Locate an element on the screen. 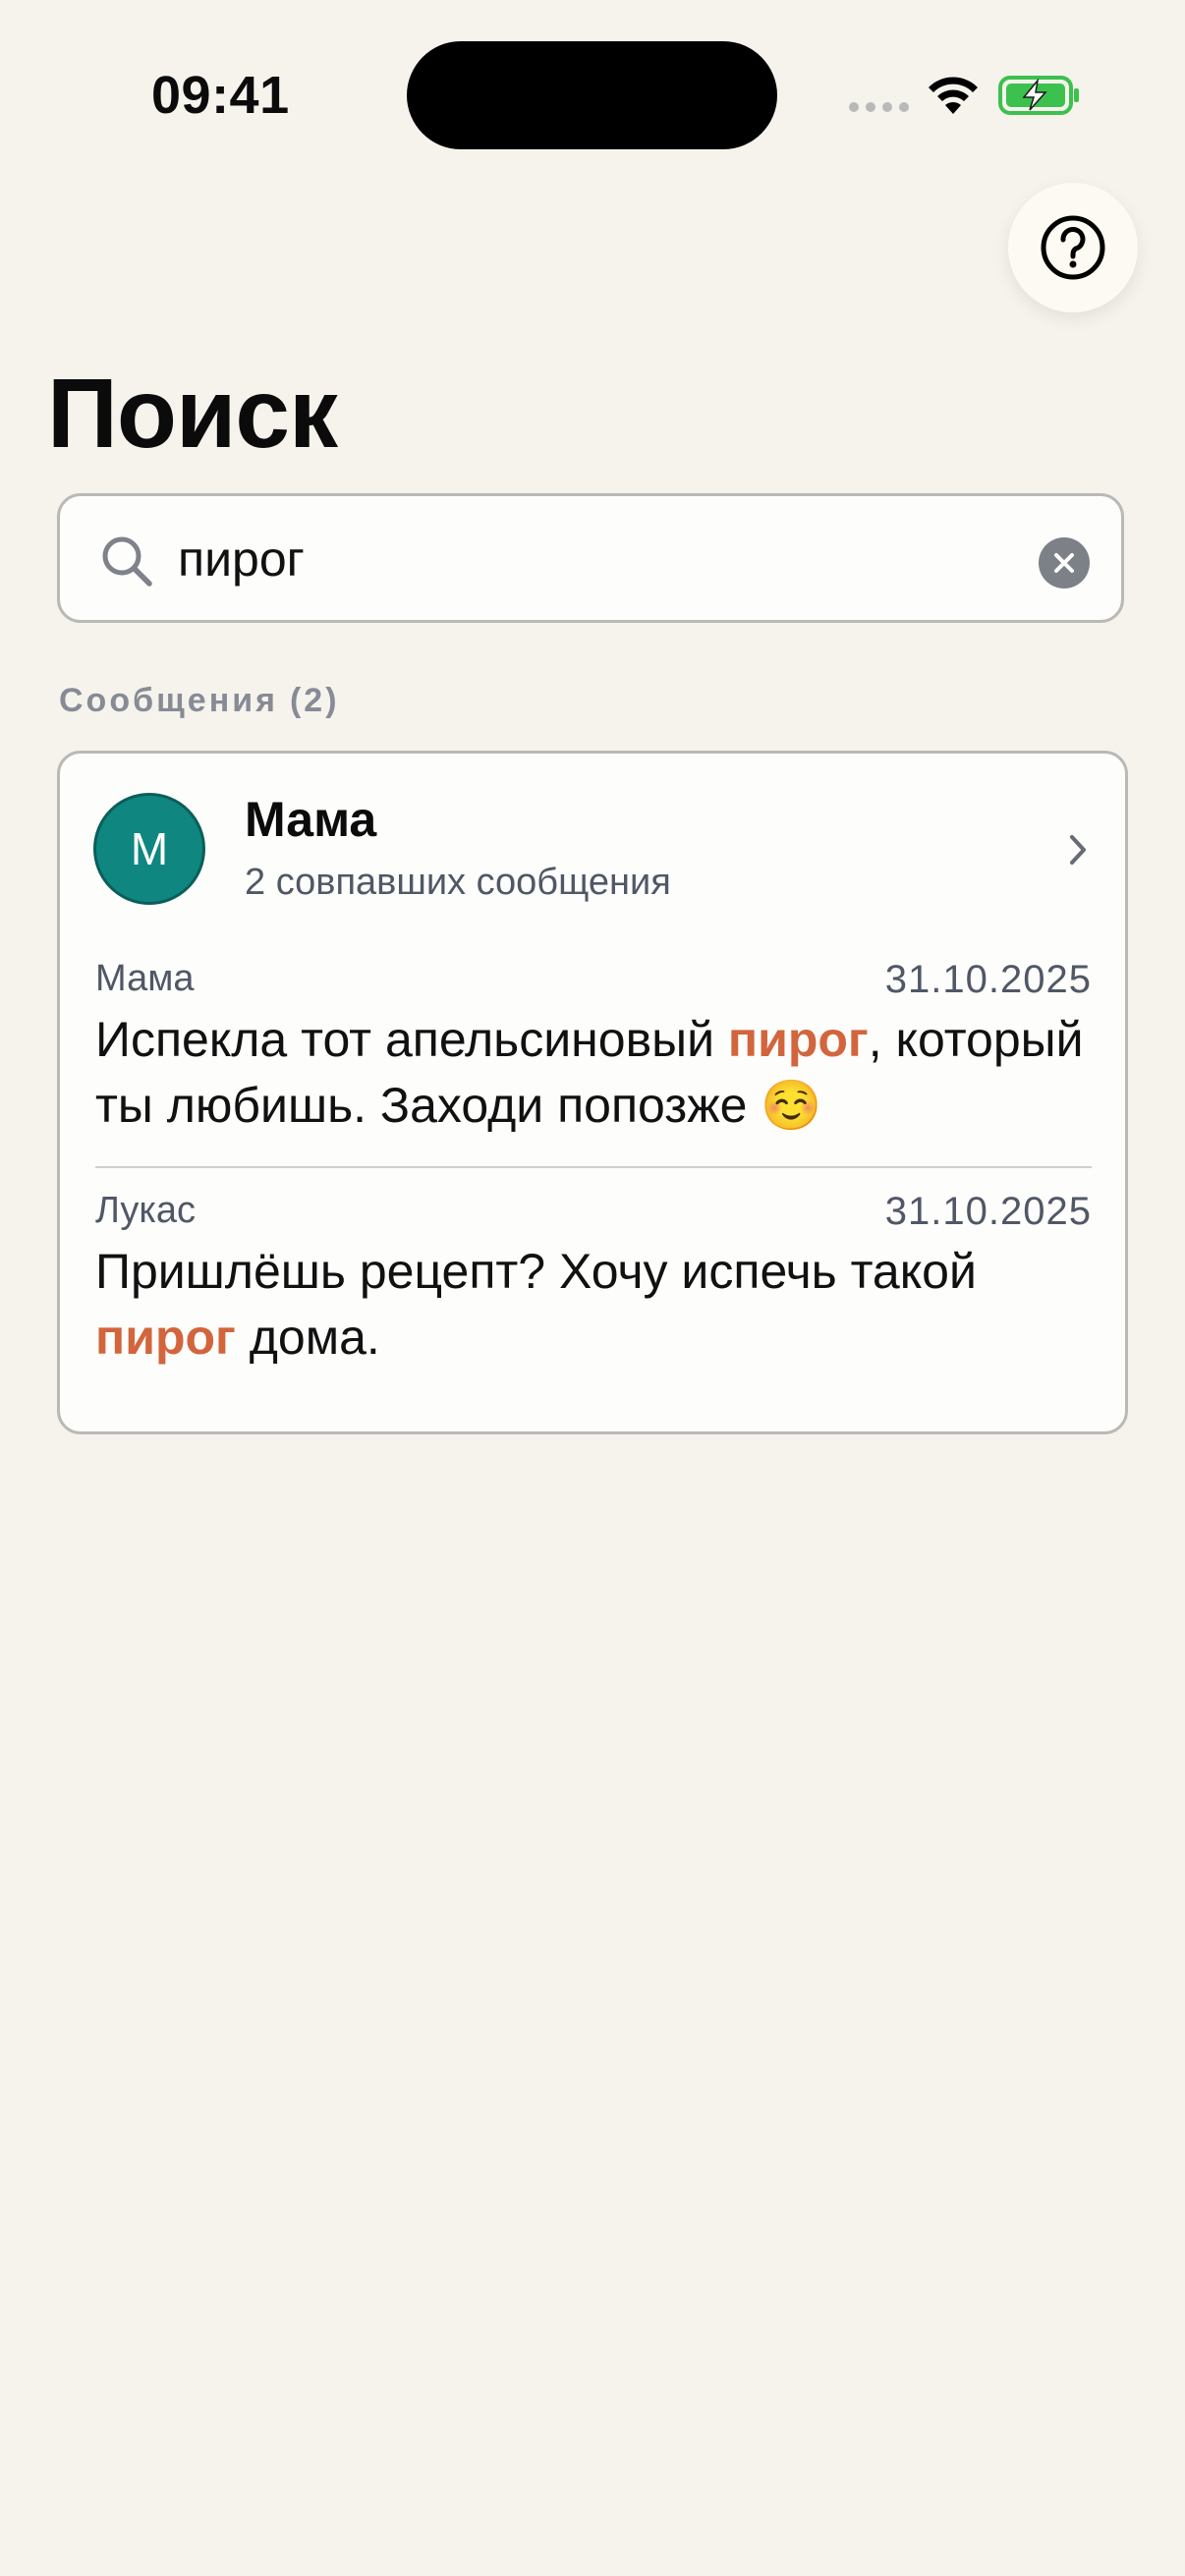  section-title: Сообщения is located at coordinates (168, 700).